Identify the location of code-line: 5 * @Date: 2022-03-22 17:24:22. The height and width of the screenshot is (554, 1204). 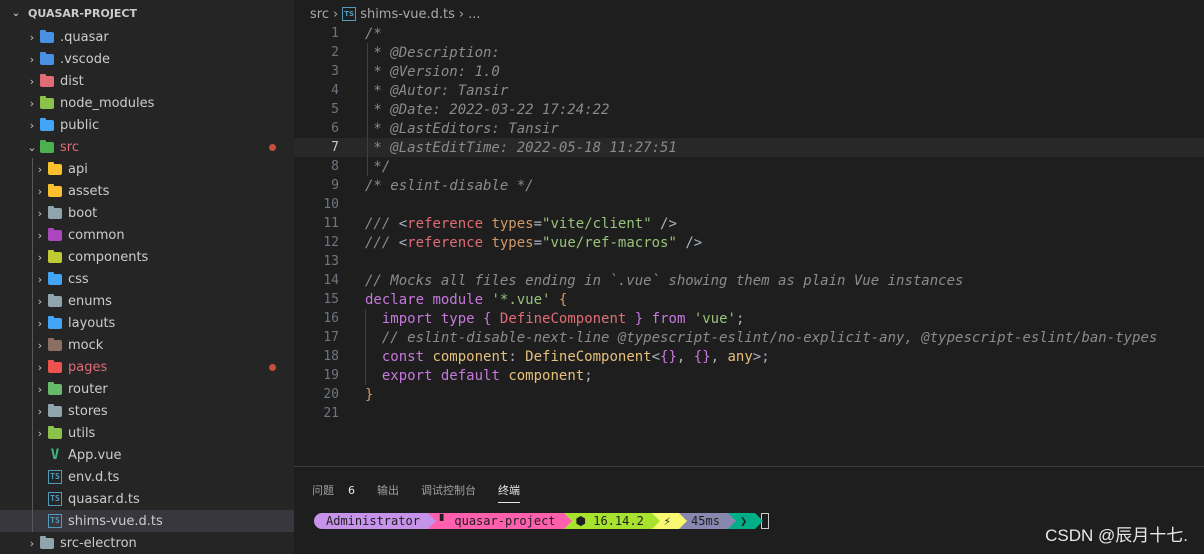
(749, 109).